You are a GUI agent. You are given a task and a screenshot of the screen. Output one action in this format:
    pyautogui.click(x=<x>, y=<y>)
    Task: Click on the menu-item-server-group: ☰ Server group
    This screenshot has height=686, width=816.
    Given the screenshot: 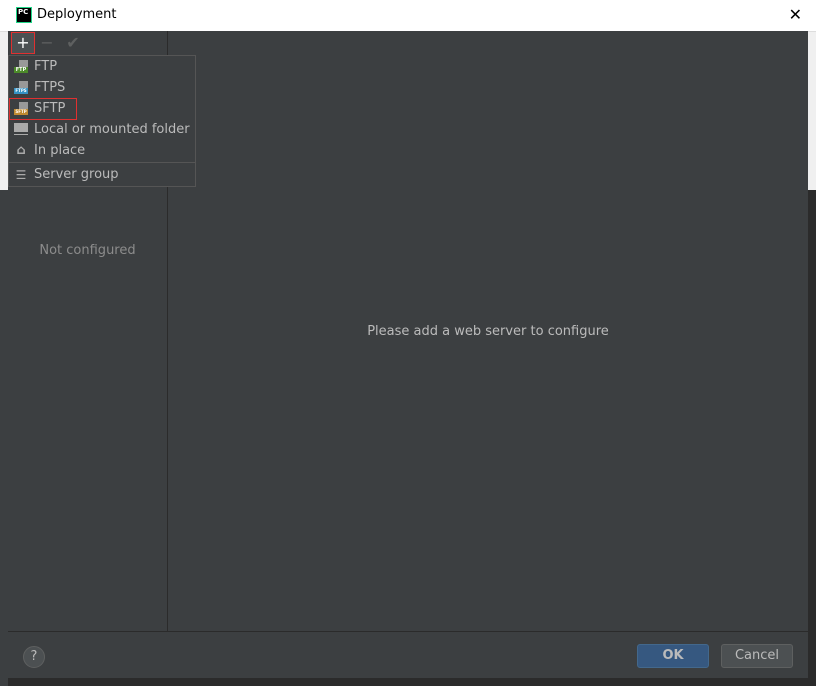 What is the action you would take?
    pyautogui.click(x=102, y=175)
    